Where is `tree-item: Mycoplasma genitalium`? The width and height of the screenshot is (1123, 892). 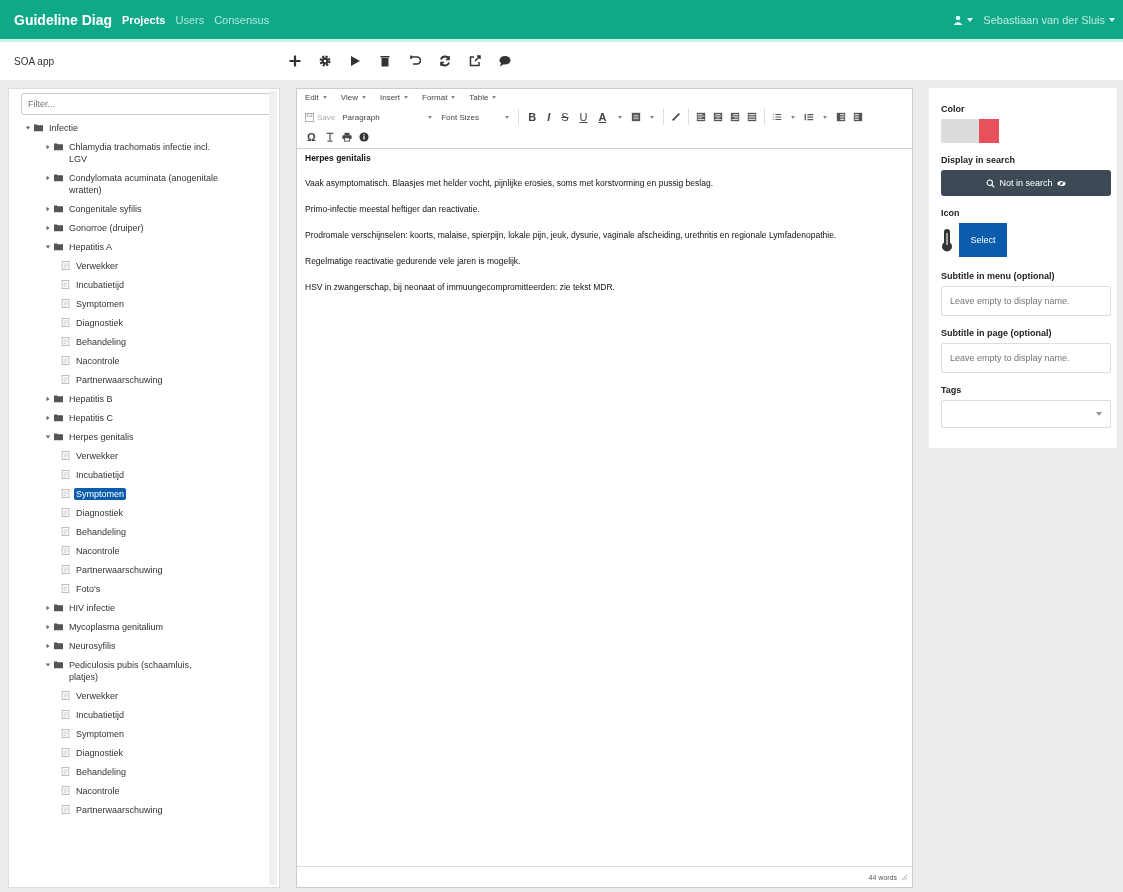 tree-item: Mycoplasma genitalium is located at coordinates (116, 627).